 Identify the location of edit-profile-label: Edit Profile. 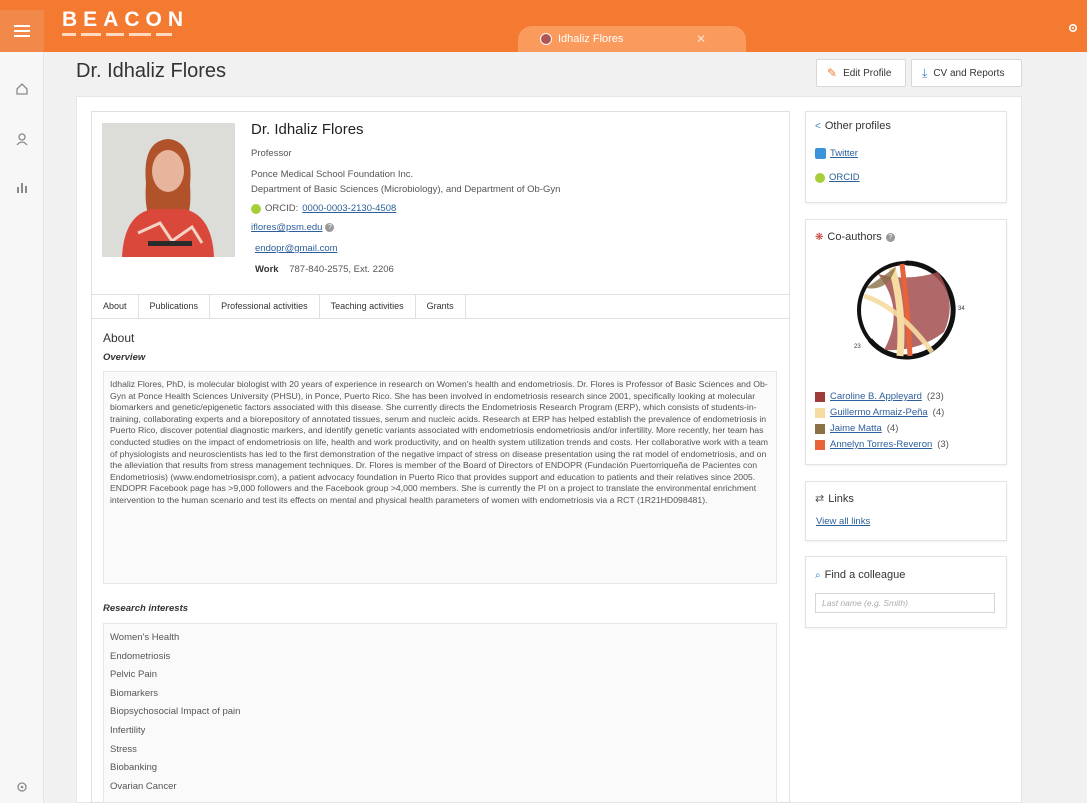
(867, 73).